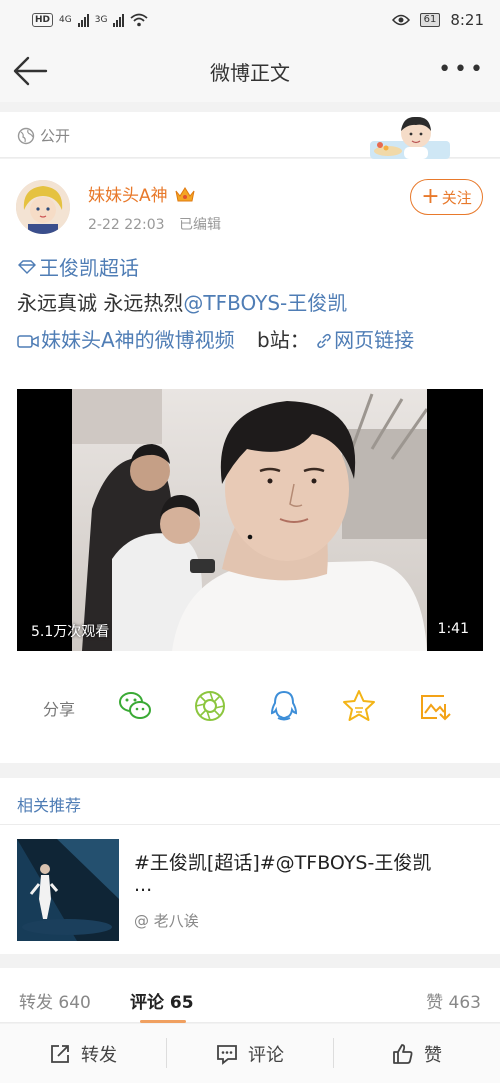 The width and height of the screenshot is (500, 1083). I want to click on more-options-icon: •••, so click(462, 70).